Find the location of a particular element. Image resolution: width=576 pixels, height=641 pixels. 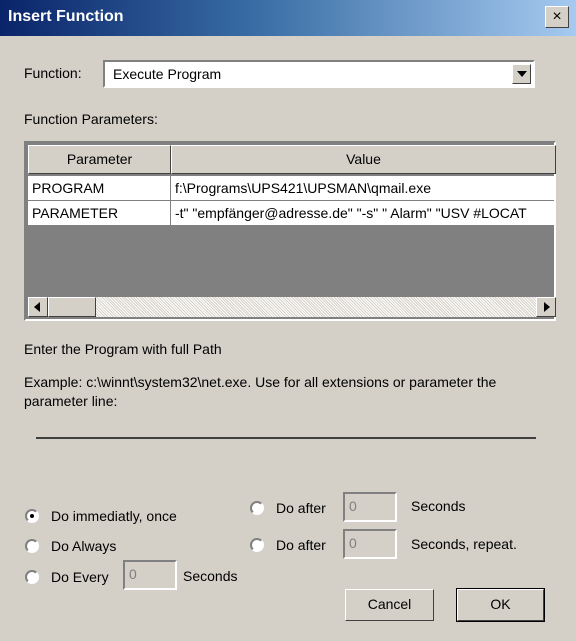

scroll-right-icon is located at coordinates (546, 307).